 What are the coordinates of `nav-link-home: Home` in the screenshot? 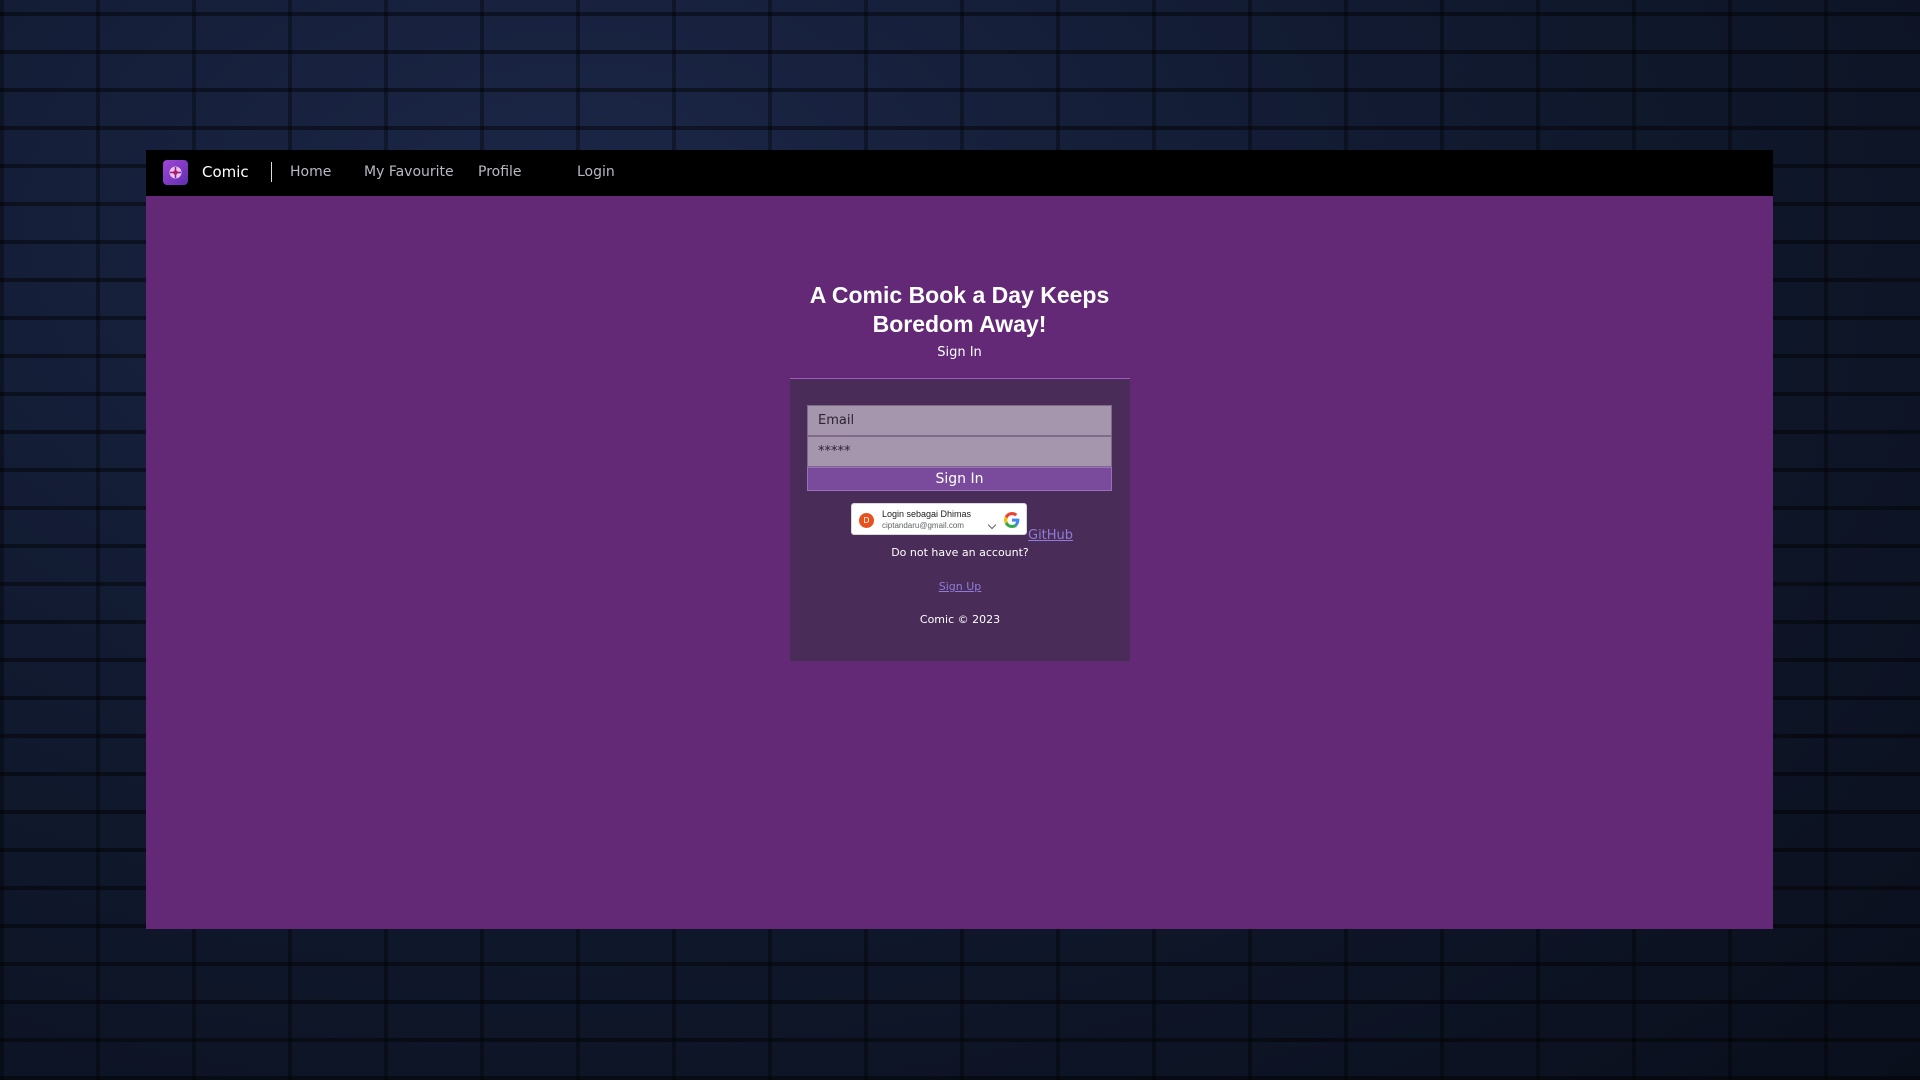 It's located at (310, 172).